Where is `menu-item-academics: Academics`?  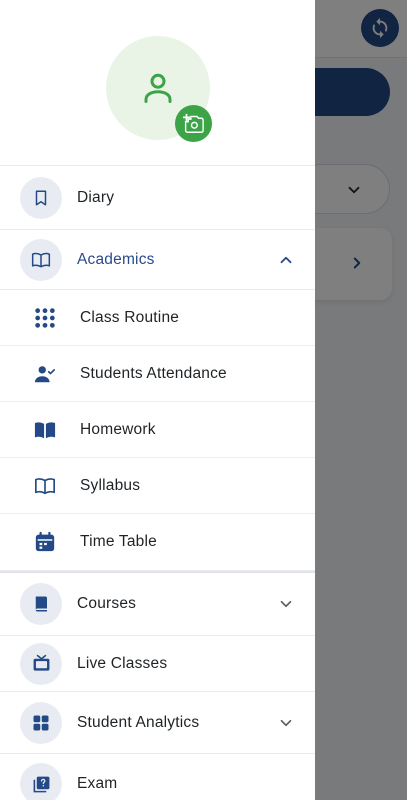
menu-item-academics: Academics is located at coordinates (157, 260).